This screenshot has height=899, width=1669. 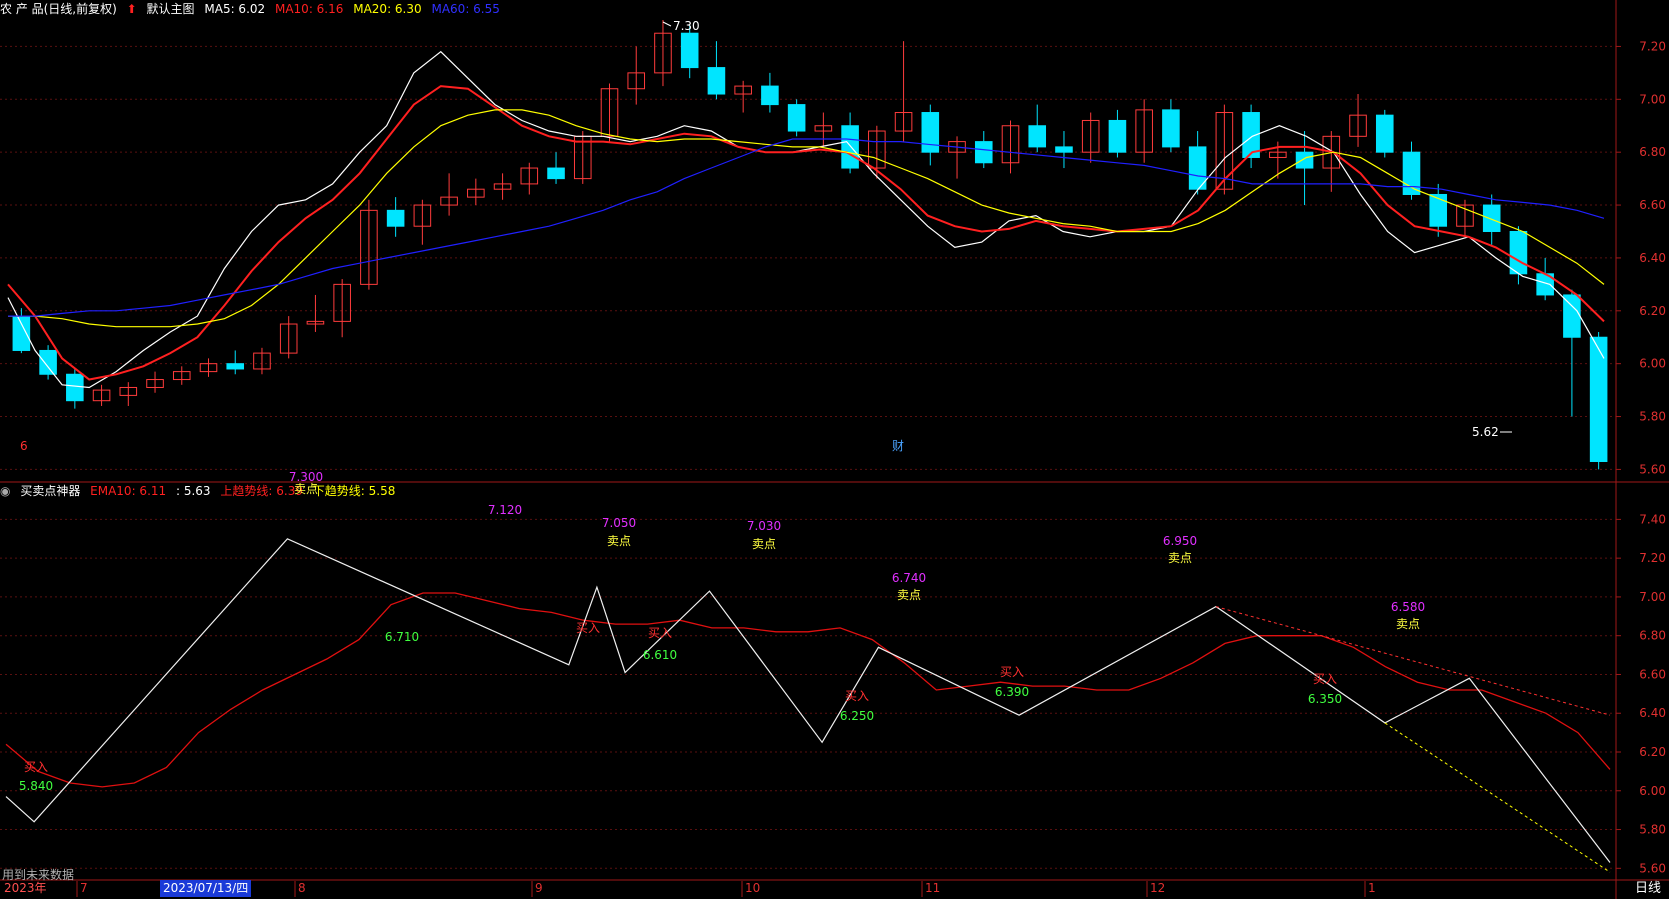 I want to click on down-trend-line, so click(x=1497, y=797).